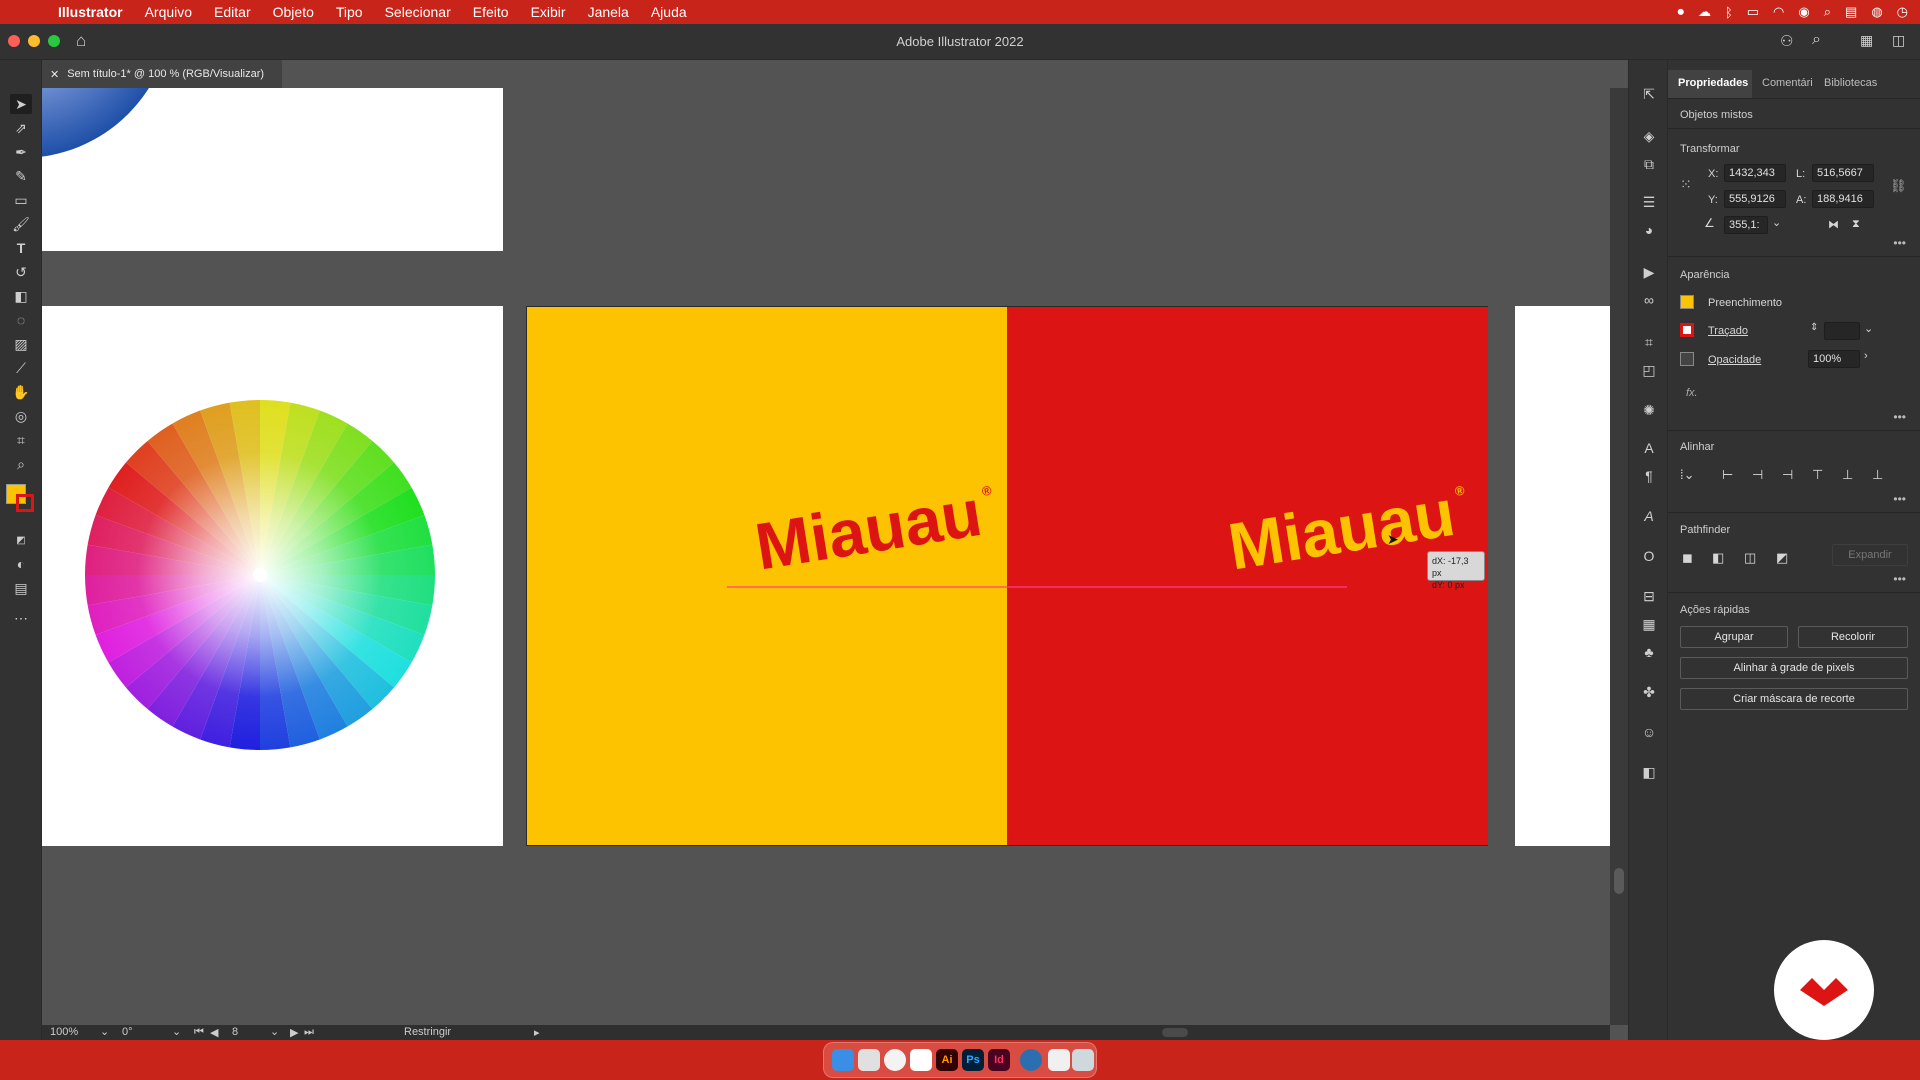 This screenshot has height=1080, width=1920. Describe the element at coordinates (1649, 556) in the screenshot. I see `opentype-icon: O` at that location.